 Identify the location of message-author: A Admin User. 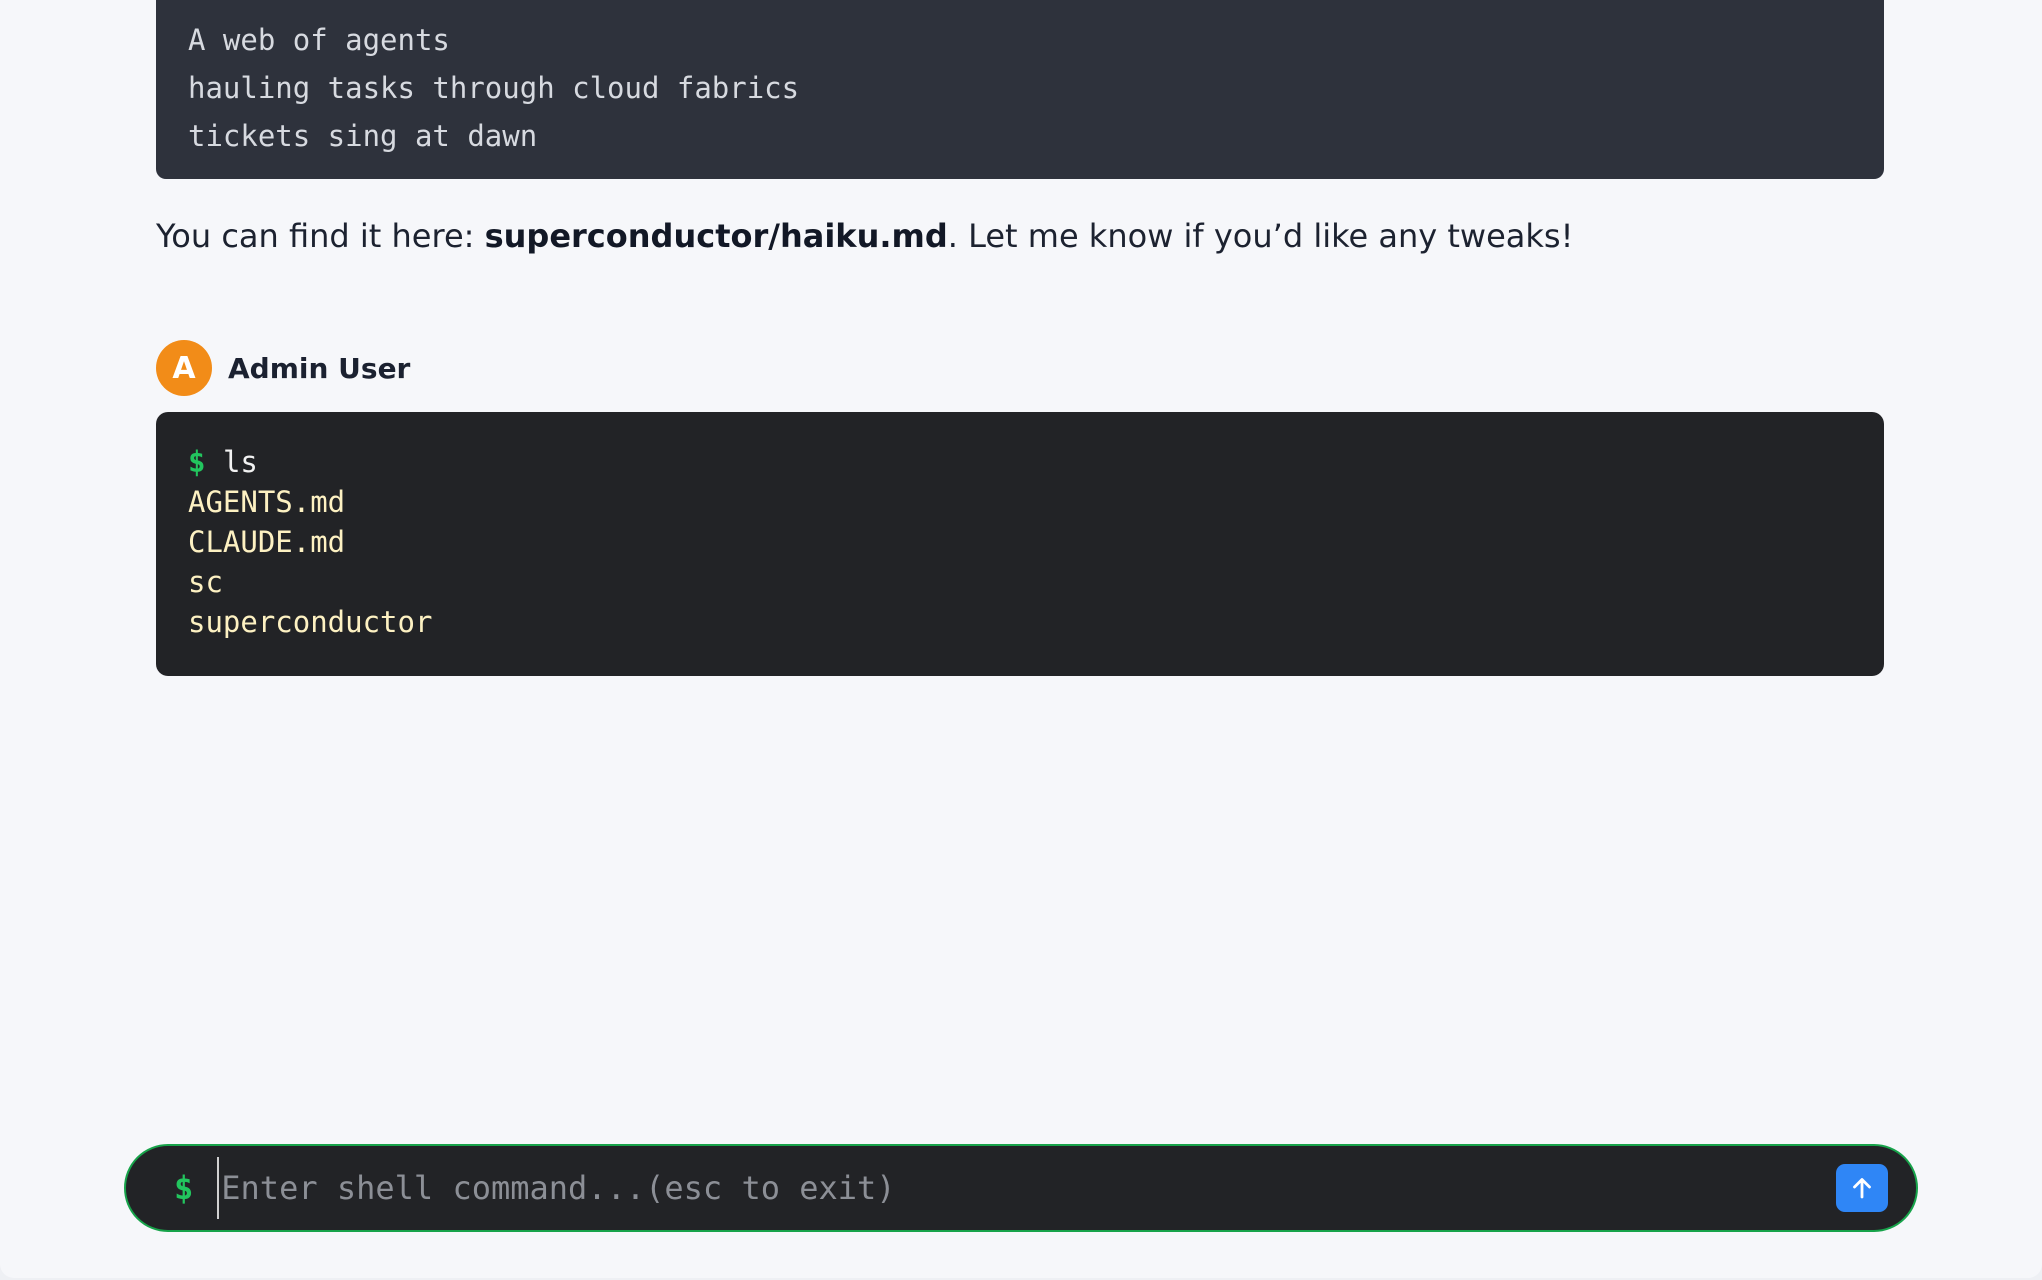
(283, 368).